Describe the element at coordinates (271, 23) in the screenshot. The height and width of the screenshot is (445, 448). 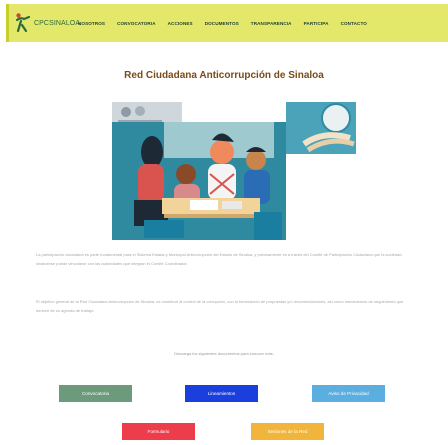
I see `nav-item-transparencia: TRANSPARENCIA` at that location.